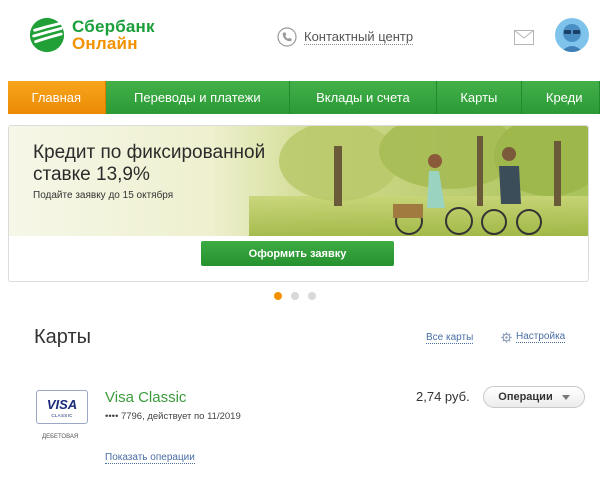 Image resolution: width=600 pixels, height=489 pixels. I want to click on card-name-link: Visa Classic, so click(145, 397).